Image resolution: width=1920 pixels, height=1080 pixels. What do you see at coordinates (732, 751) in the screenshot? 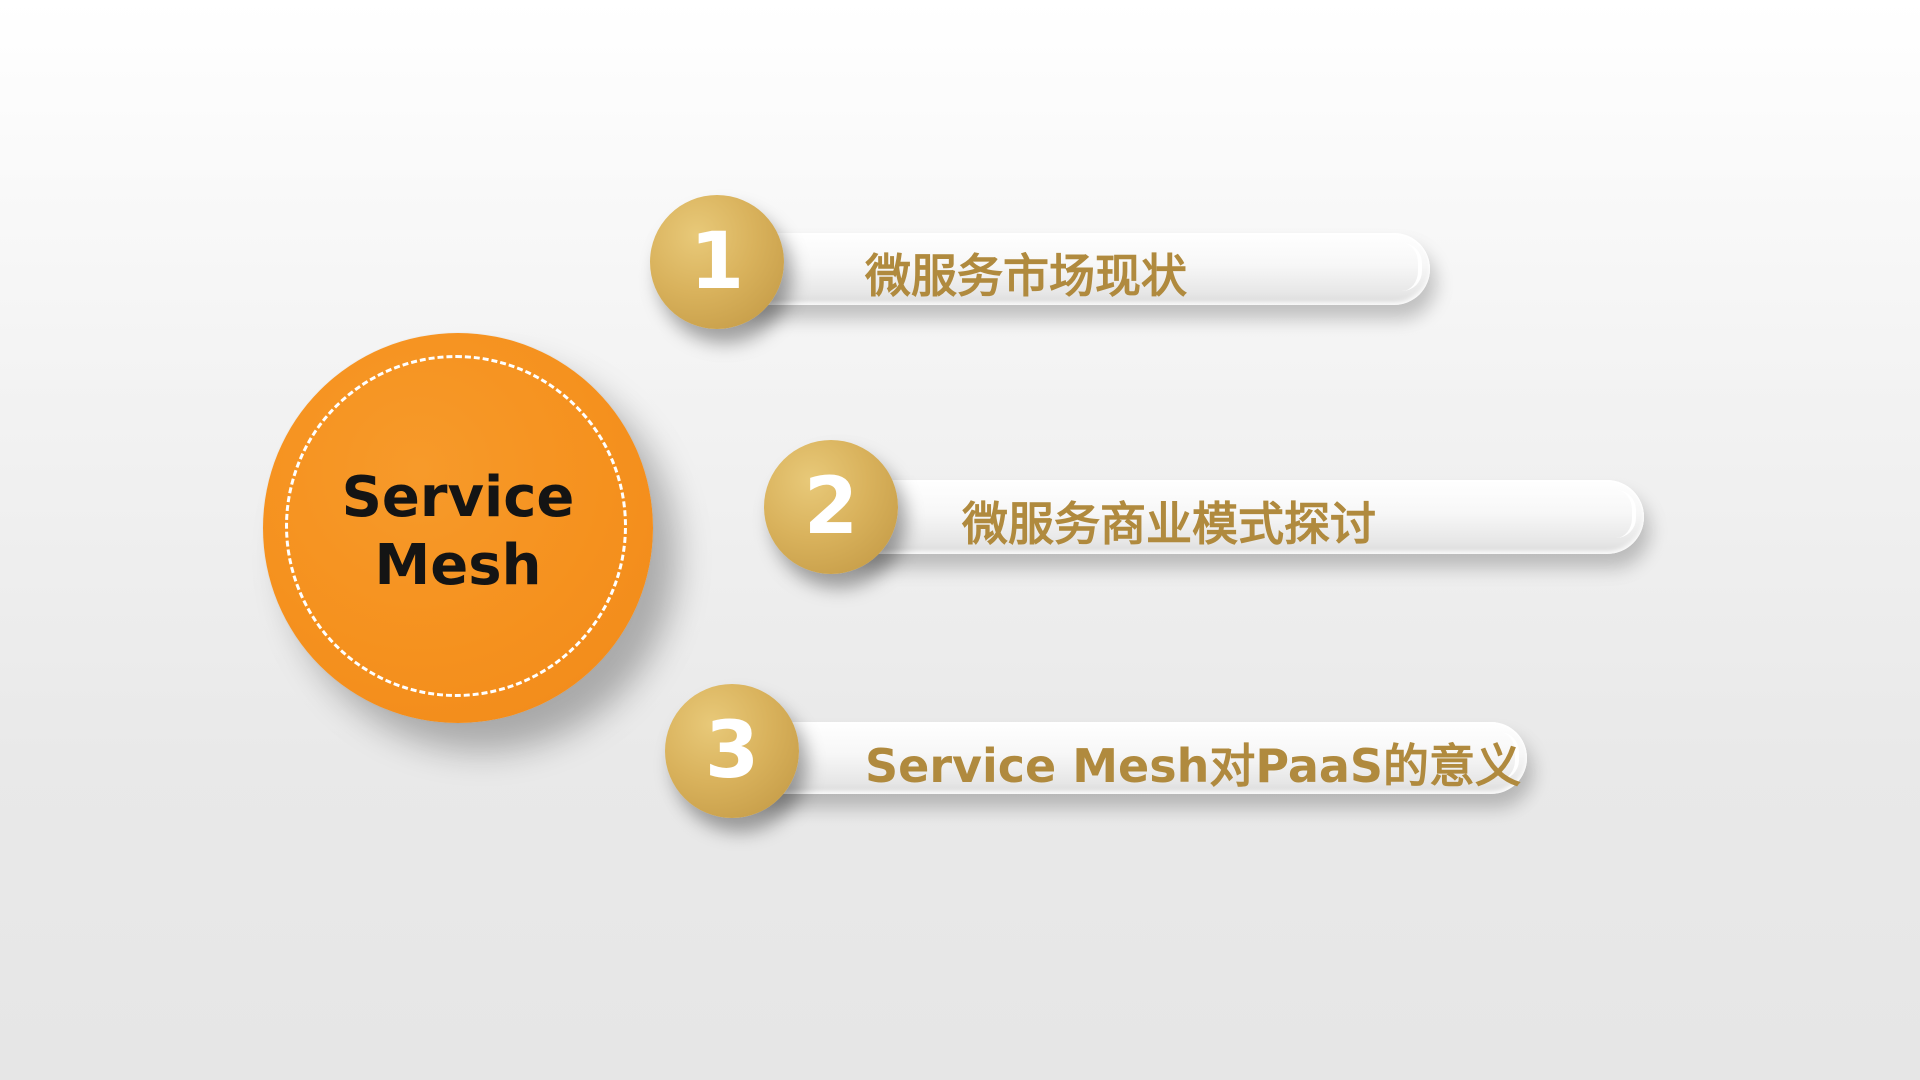
I see `agenda-item-3-number: 3` at bounding box center [732, 751].